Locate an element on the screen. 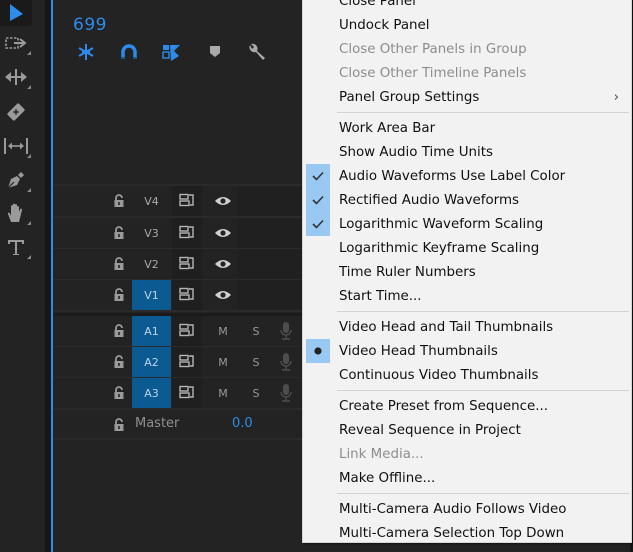  ripple-edit-tool-button is located at coordinates (16, 77).